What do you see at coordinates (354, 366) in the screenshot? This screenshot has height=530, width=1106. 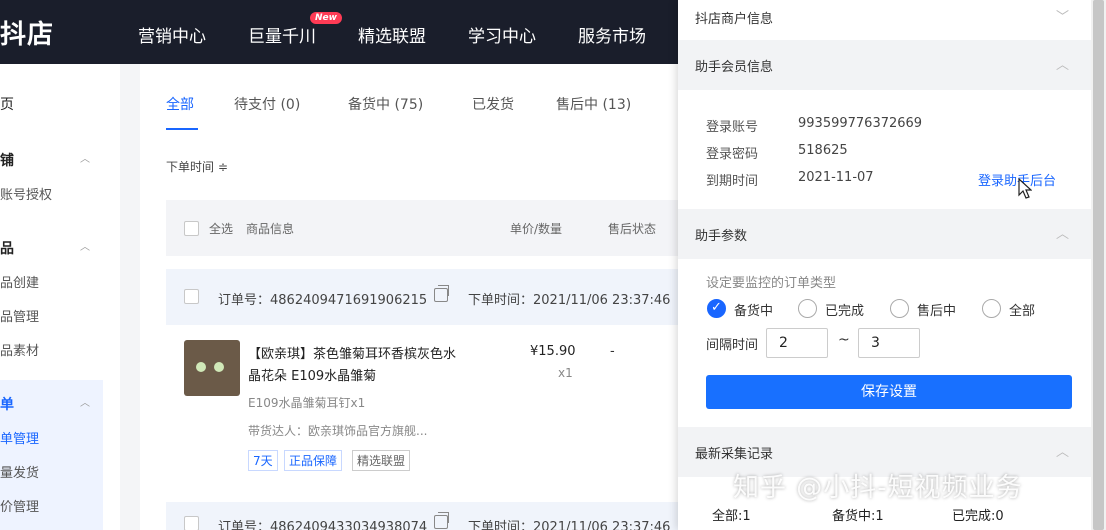 I see `product-title: 【欧亲琪】茶色雏菊耳环香槟灰色水晶花朵 E109水晶雏菊` at bounding box center [354, 366].